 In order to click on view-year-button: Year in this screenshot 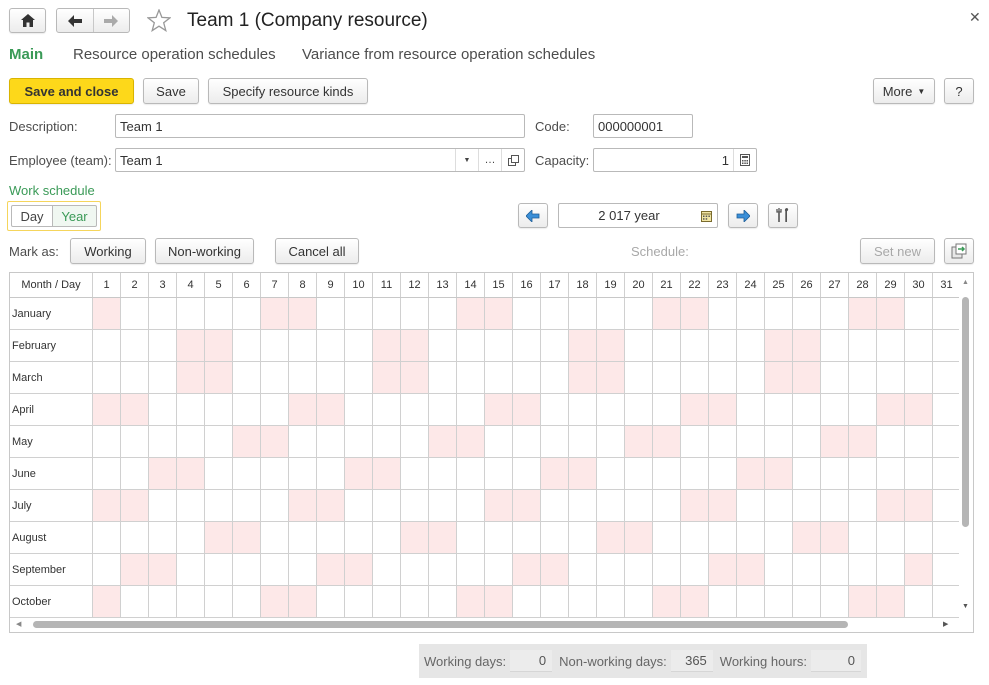, I will do `click(75, 216)`.